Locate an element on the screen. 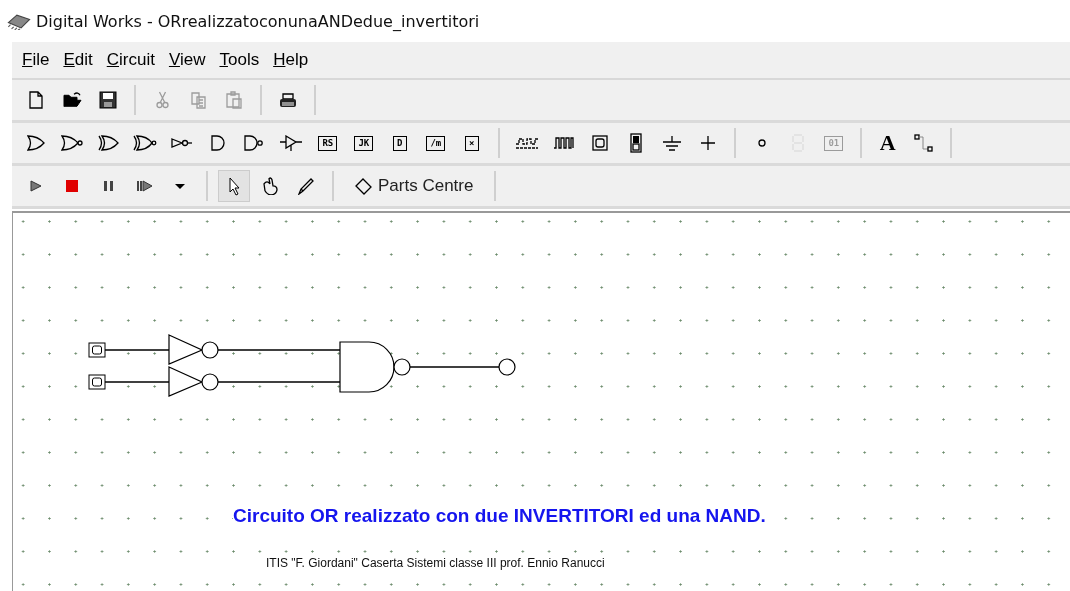 This screenshot has width=1070, height=591. new-file-icon is located at coordinates (36, 100).